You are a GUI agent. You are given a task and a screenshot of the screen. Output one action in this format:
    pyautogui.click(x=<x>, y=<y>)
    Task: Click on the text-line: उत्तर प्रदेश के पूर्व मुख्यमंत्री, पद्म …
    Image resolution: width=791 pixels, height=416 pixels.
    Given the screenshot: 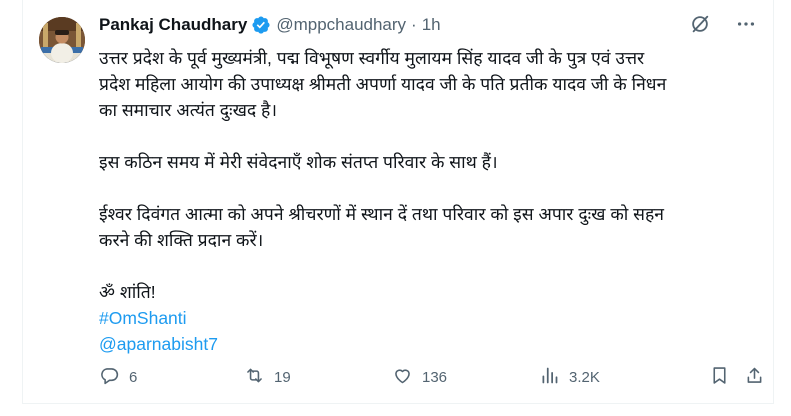 What is the action you would take?
    pyautogui.click(x=372, y=58)
    